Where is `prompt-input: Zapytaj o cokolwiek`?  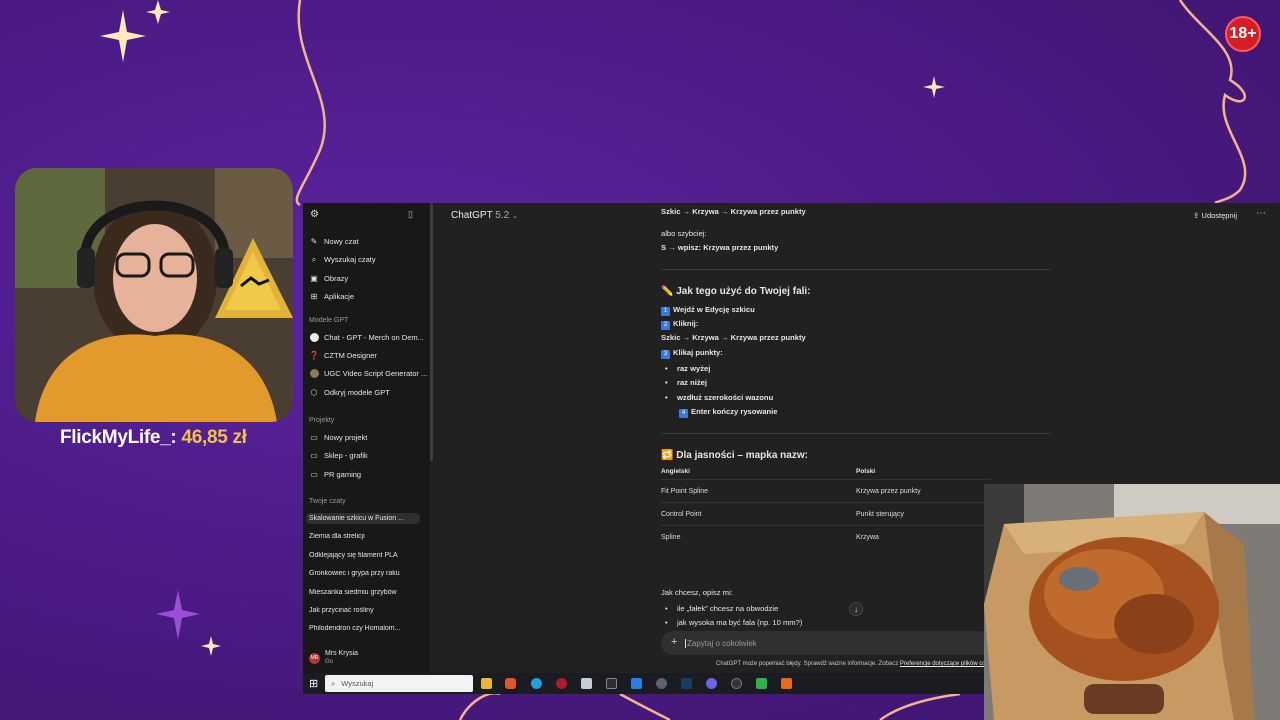 prompt-input: Zapytaj o cokolwiek is located at coordinates (721, 643).